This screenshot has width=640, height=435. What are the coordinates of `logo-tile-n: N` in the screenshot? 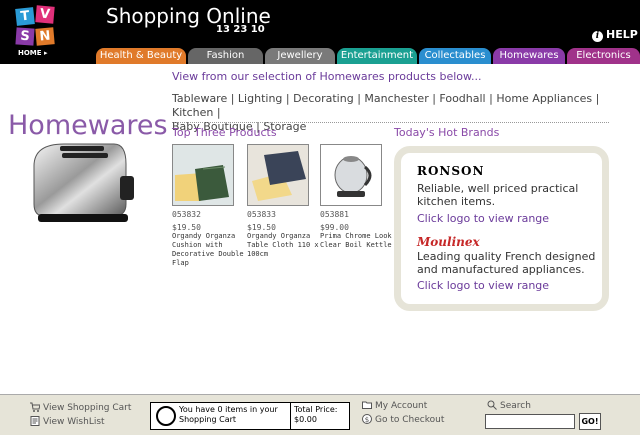 It's located at (45, 36).